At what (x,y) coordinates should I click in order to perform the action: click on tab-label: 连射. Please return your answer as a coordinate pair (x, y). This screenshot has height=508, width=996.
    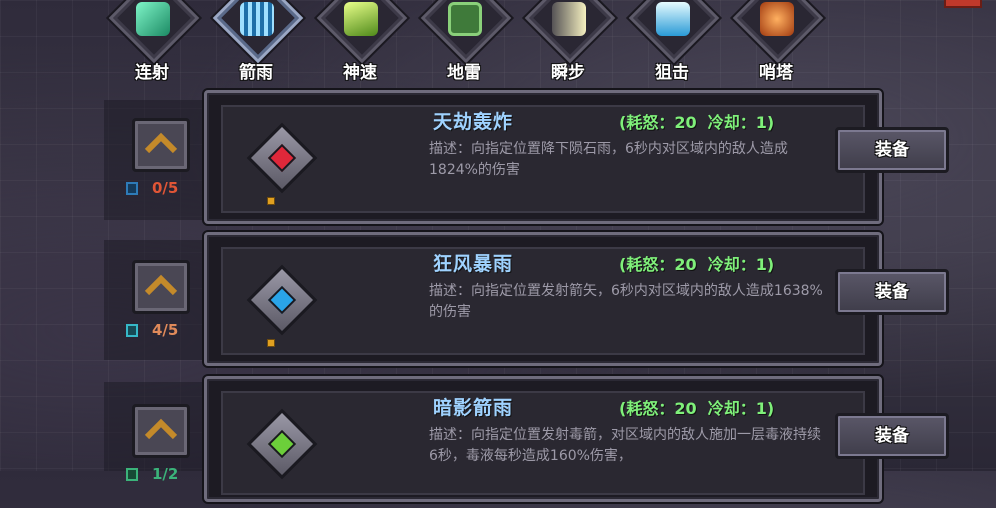
    Looking at the image, I should click on (152, 73).